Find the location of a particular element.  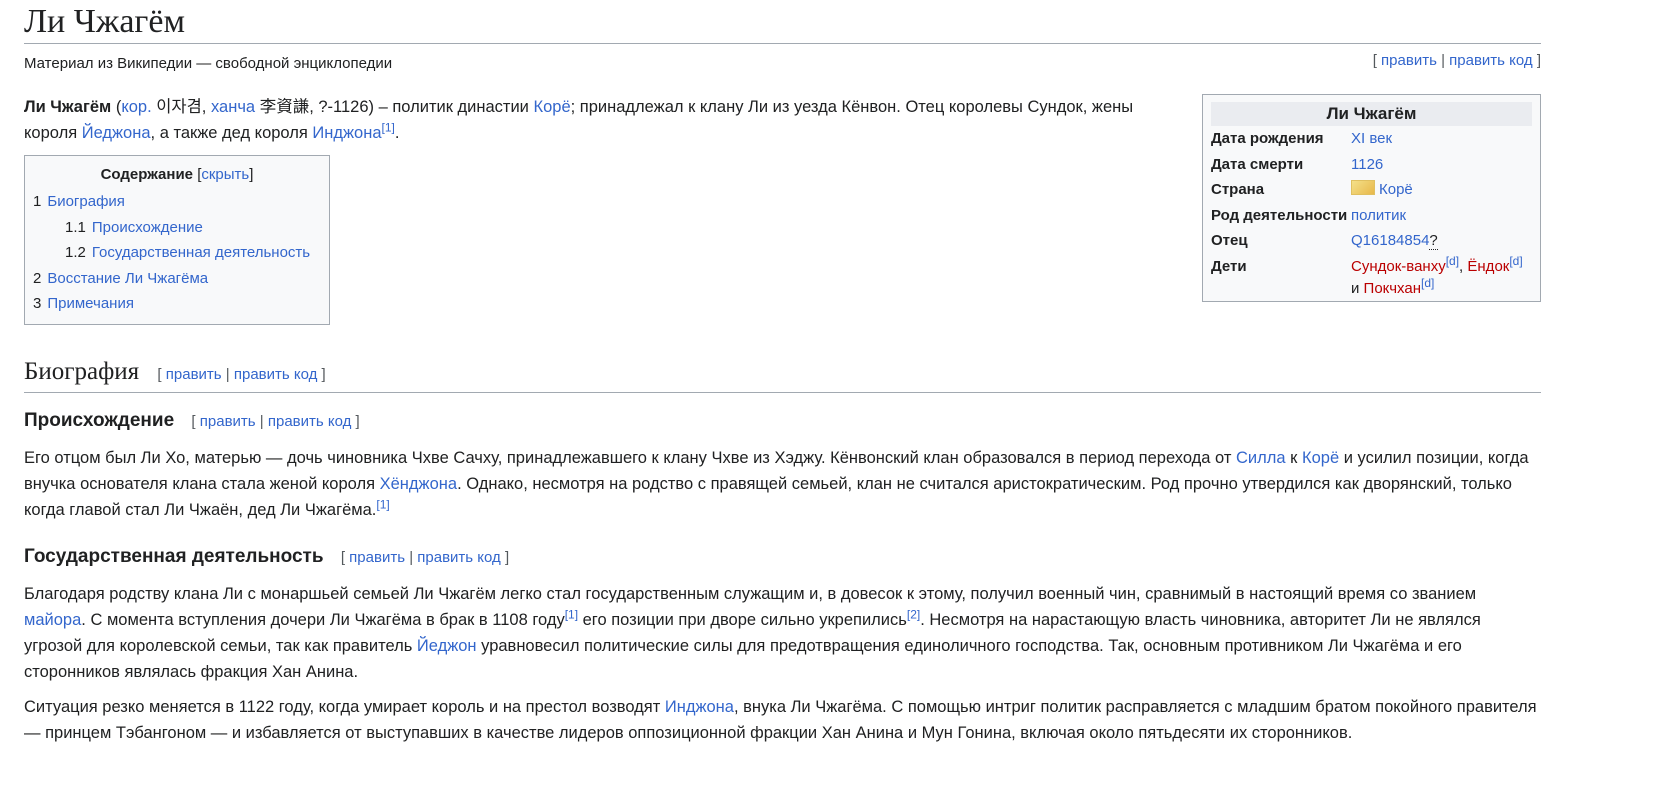

section-origin: Происхождение [ править | править код ] is located at coordinates (192, 420).